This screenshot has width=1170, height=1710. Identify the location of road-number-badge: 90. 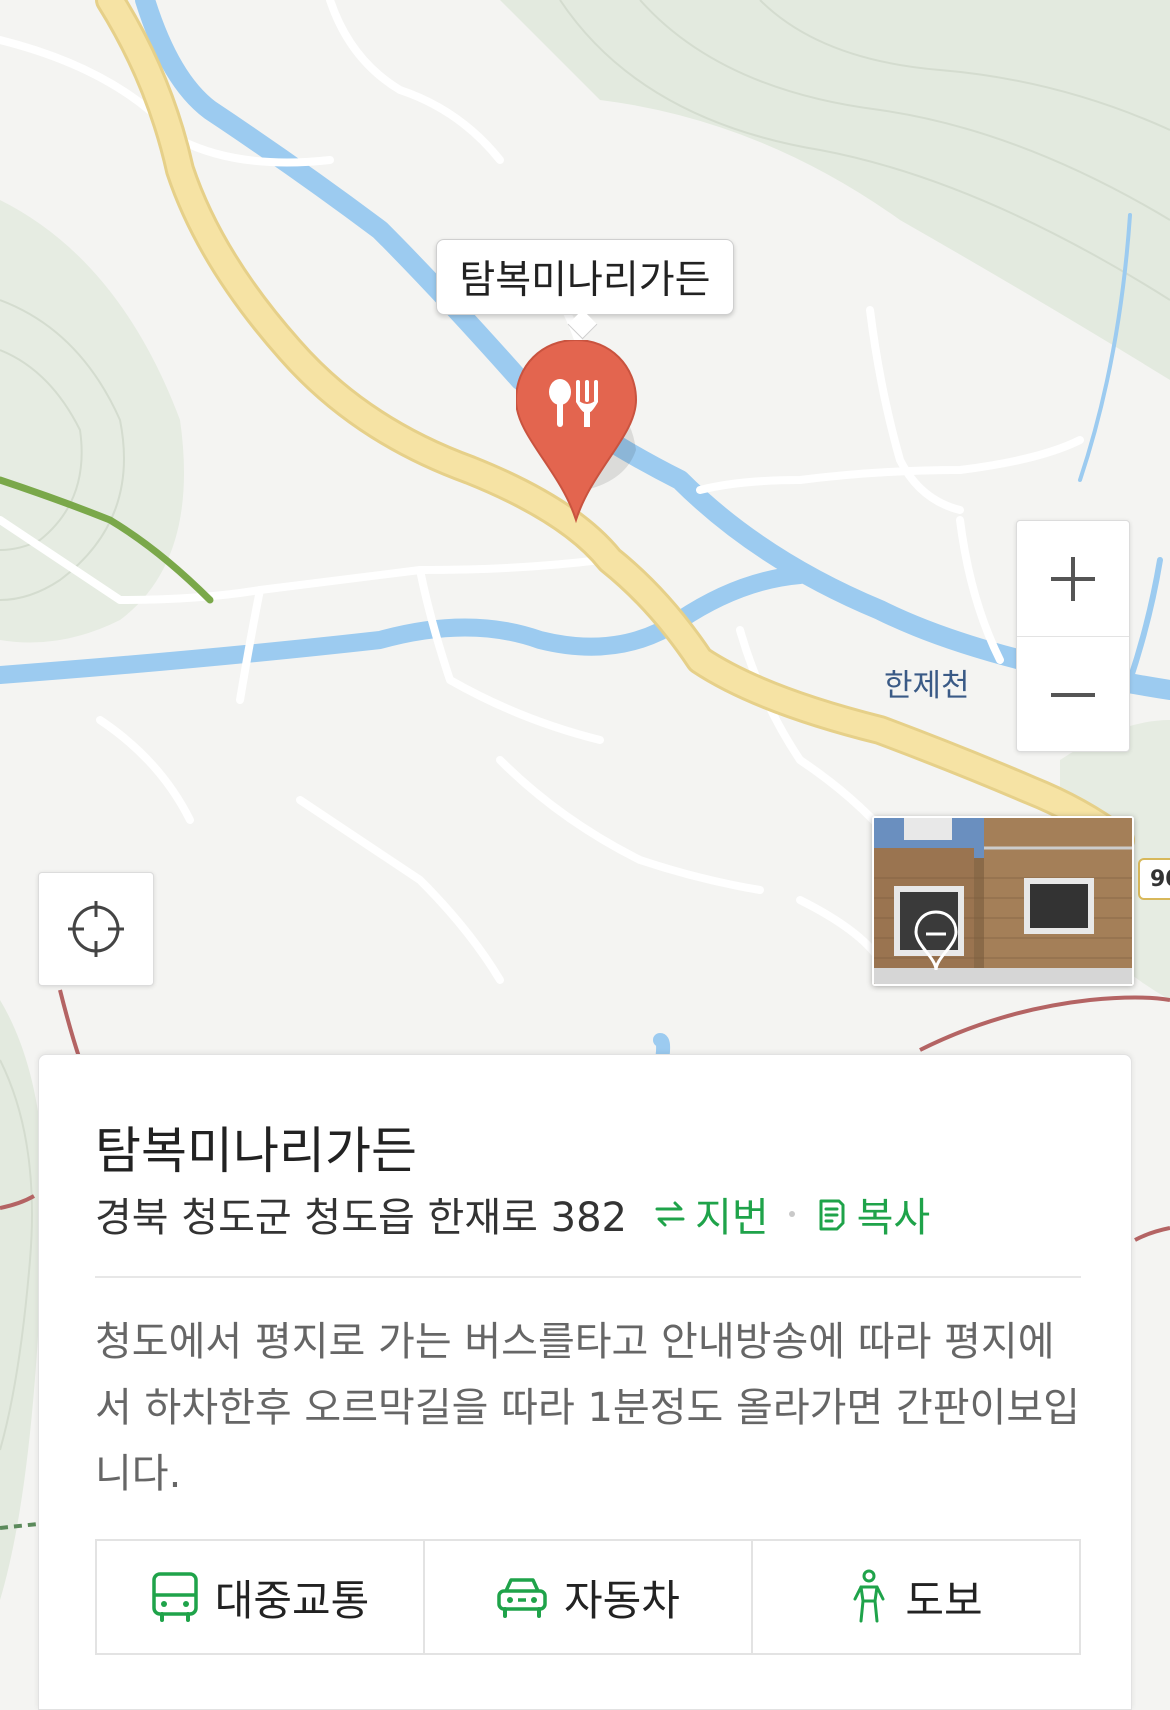
(1154, 879).